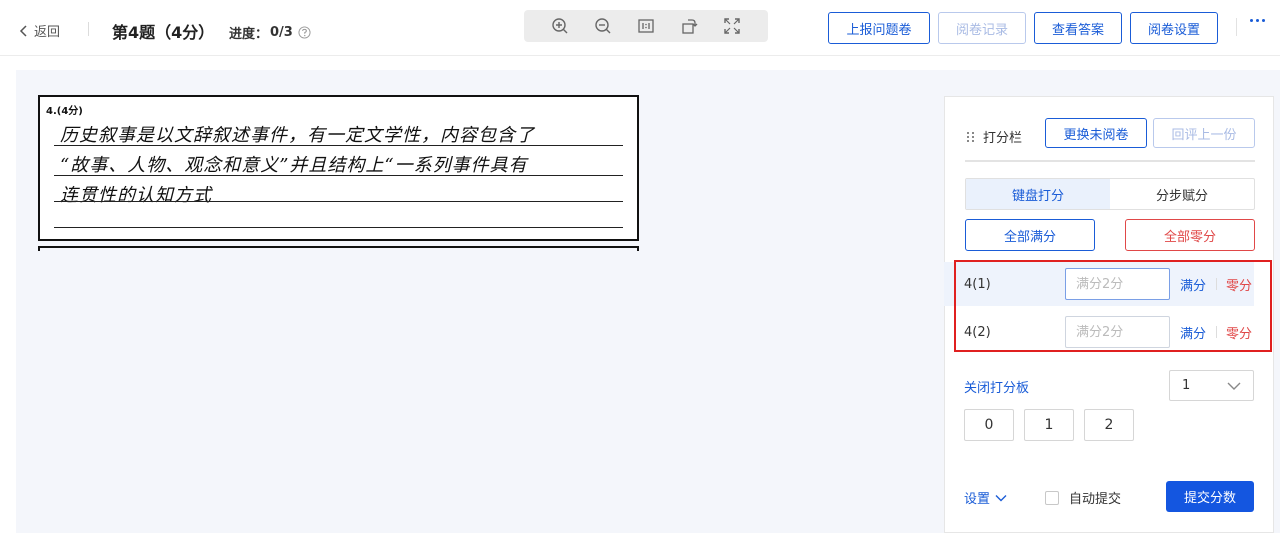 This screenshot has height=533, width=1280. Describe the element at coordinates (1078, 28) in the screenshot. I see `view-answer-button: 查看答案` at that location.